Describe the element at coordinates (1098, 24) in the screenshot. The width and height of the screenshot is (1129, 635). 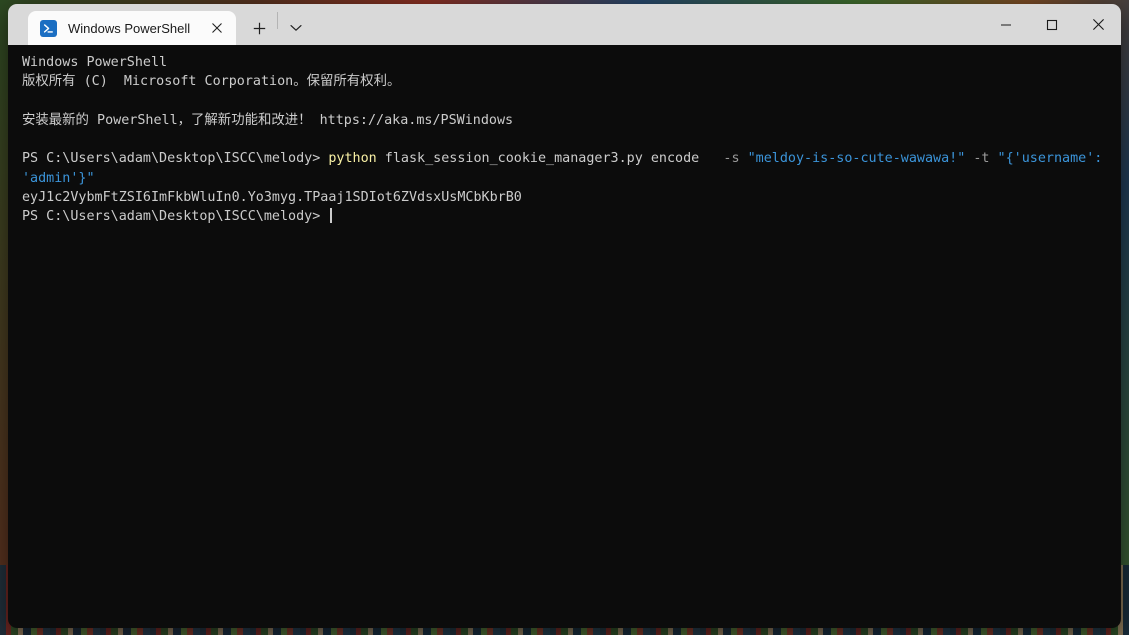
I see `close-window-button` at that location.